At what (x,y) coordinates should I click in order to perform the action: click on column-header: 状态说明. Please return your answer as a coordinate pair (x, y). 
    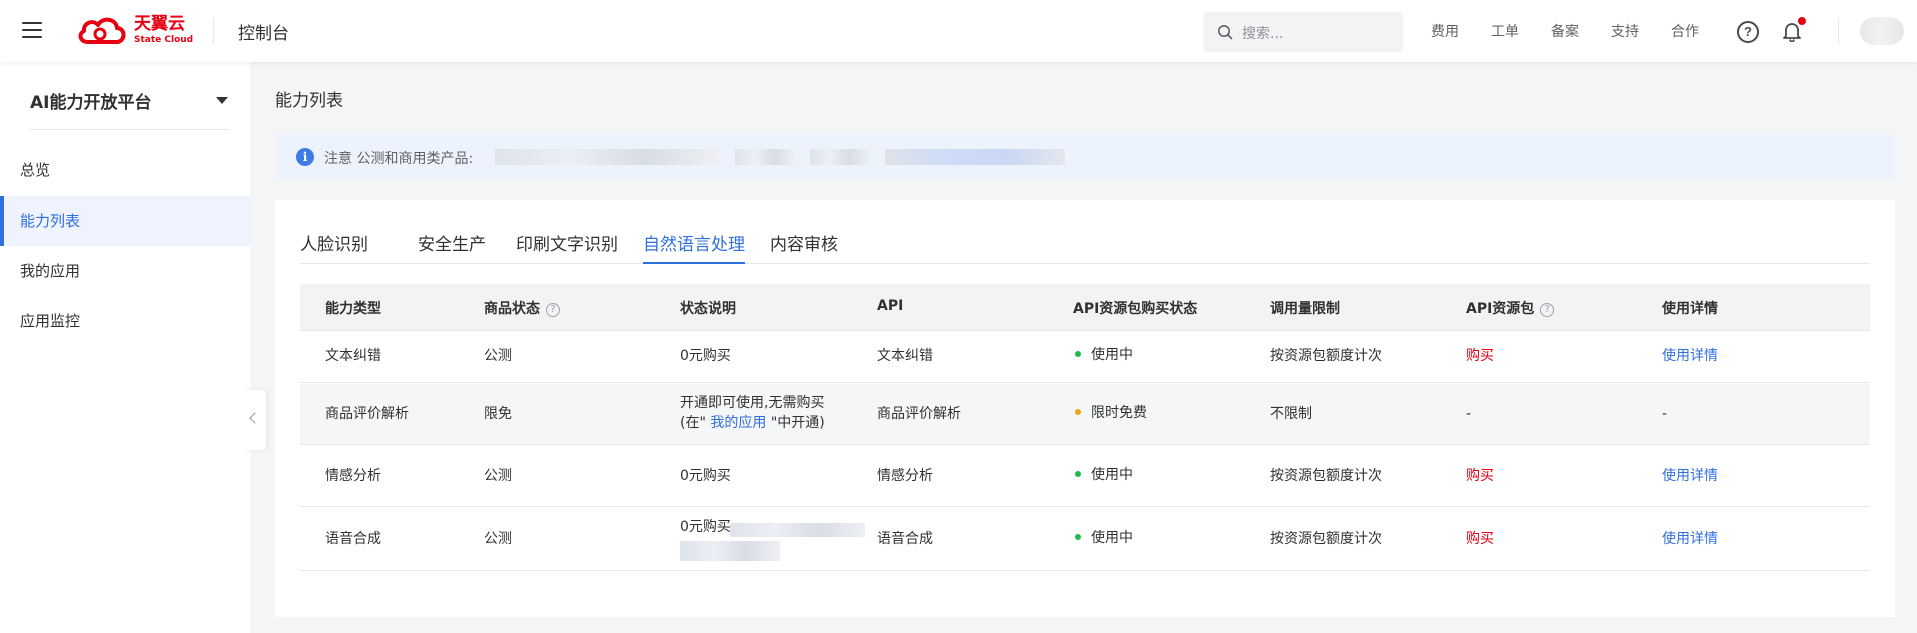
    Looking at the image, I should click on (708, 309).